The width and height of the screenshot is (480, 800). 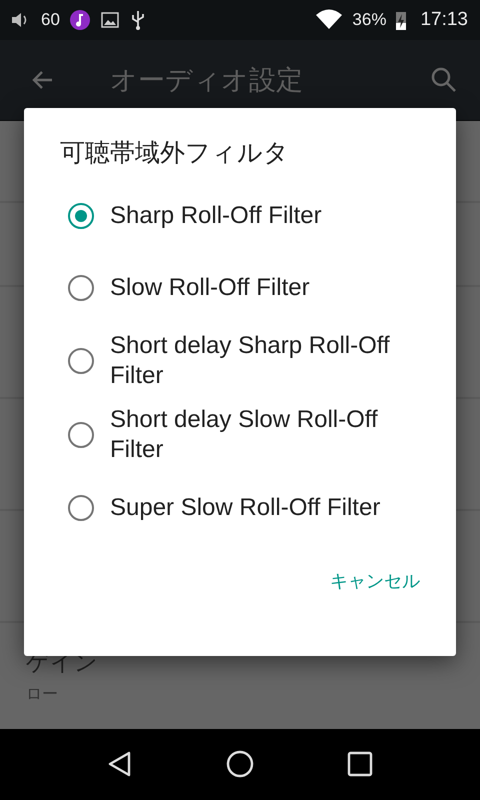 What do you see at coordinates (369, 20) in the screenshot?
I see `battery-percent: 36%` at bounding box center [369, 20].